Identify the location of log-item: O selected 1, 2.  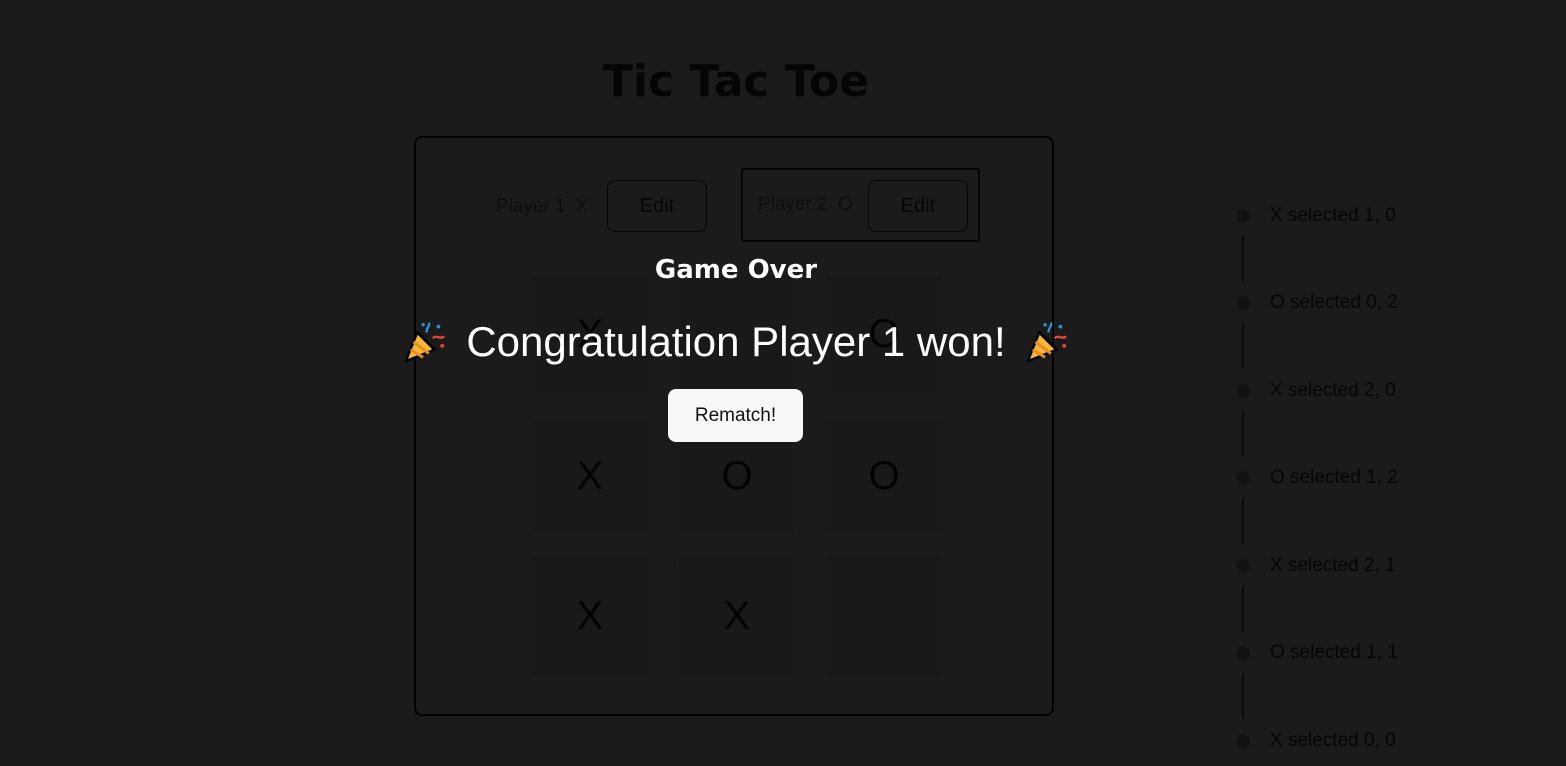
(1362, 478).